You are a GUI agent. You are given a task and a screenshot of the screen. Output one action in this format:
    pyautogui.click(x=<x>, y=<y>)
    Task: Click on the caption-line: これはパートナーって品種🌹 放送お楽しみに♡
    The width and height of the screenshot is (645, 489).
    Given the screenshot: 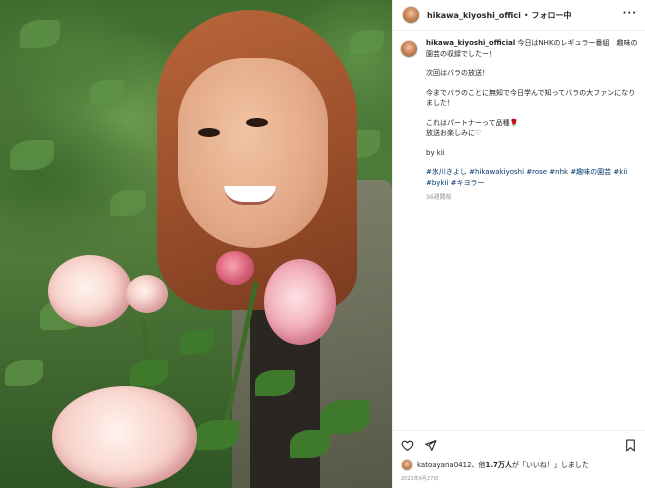 What is the action you would take?
    pyautogui.click(x=472, y=128)
    